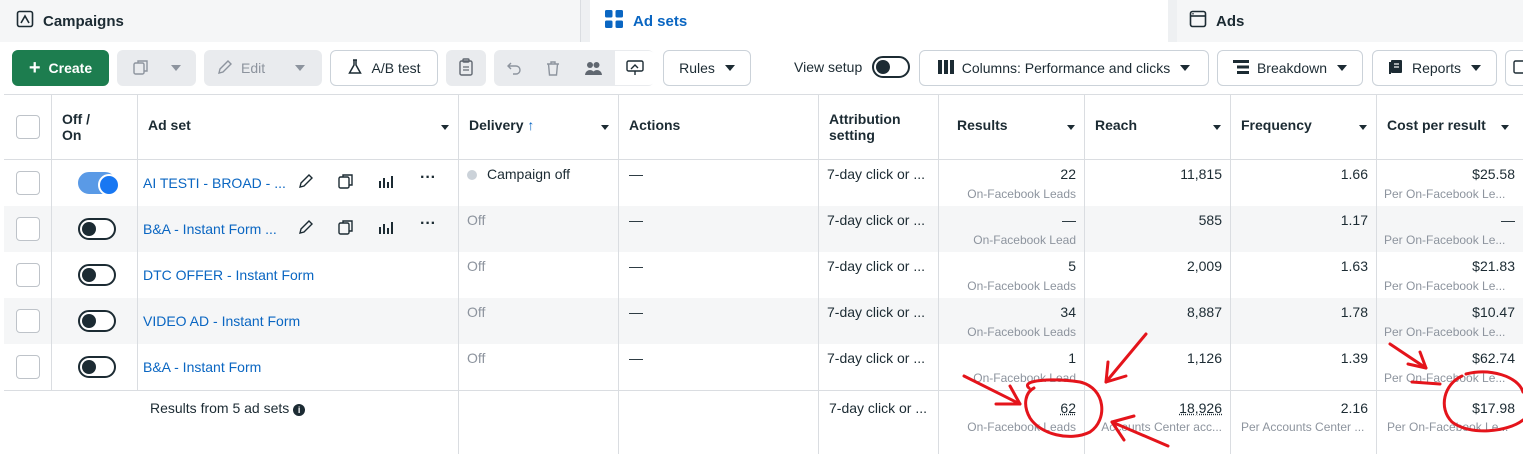  I want to click on row-reach-cell: 1,126, so click(1158, 367).